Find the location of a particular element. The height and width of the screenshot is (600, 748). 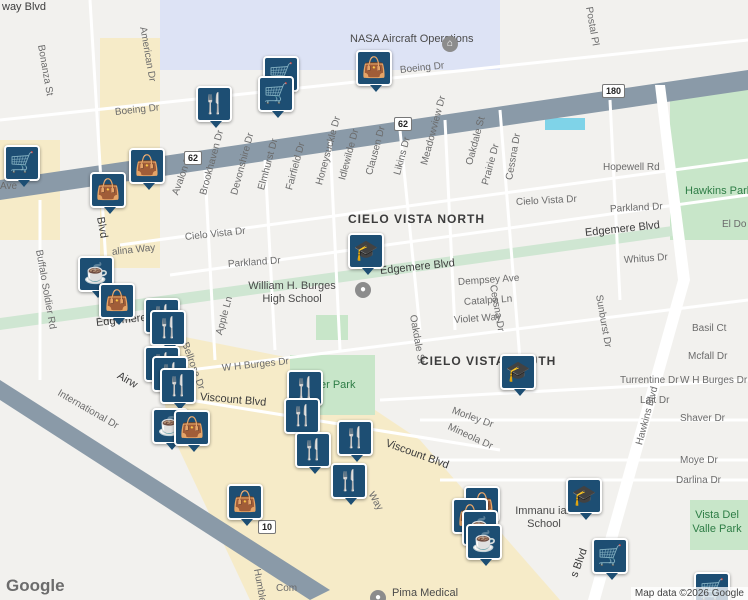

map-label: Com is located at coordinates (287, 588).